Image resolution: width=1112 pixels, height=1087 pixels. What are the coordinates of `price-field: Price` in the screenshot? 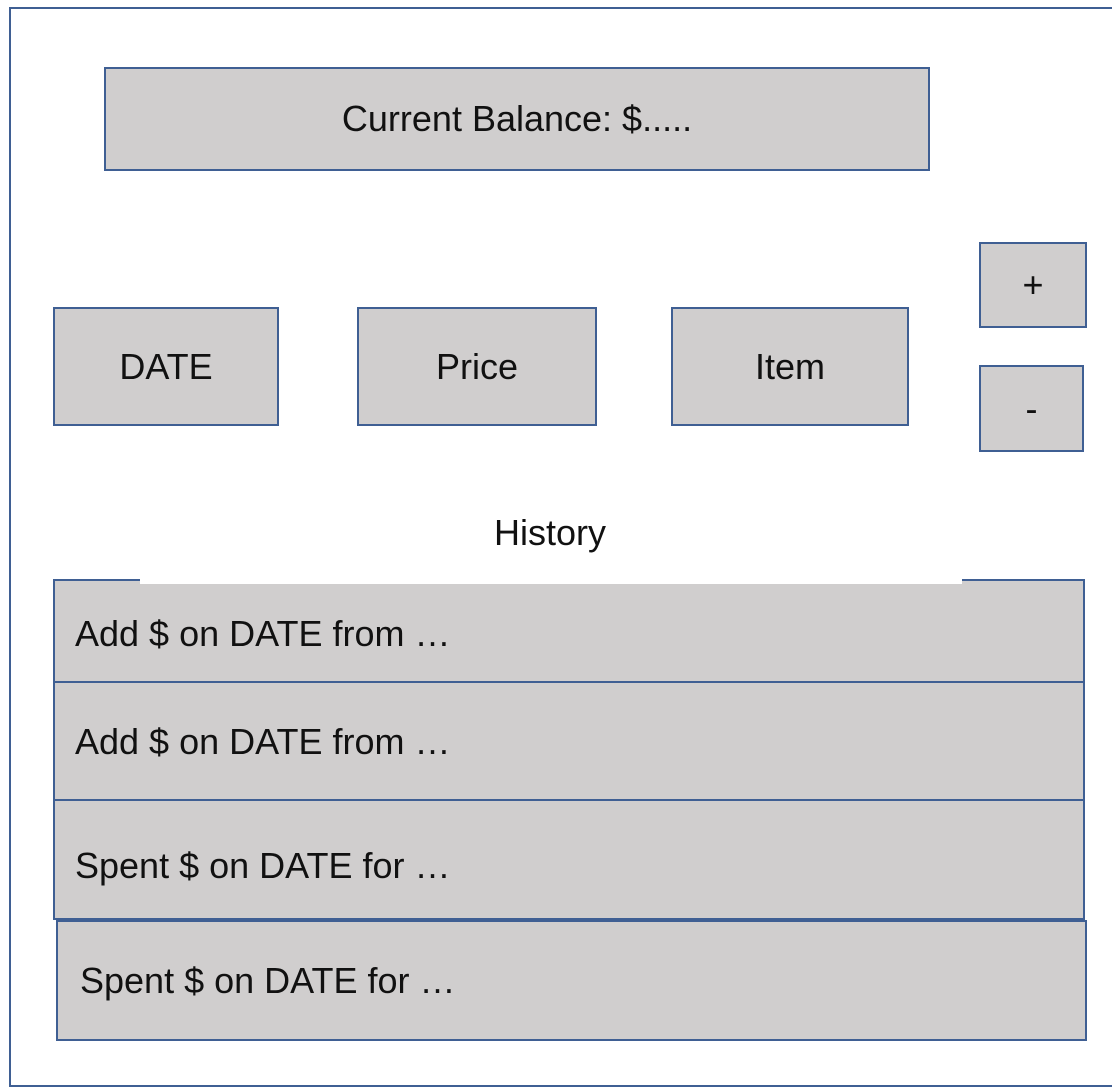 It's located at (477, 366).